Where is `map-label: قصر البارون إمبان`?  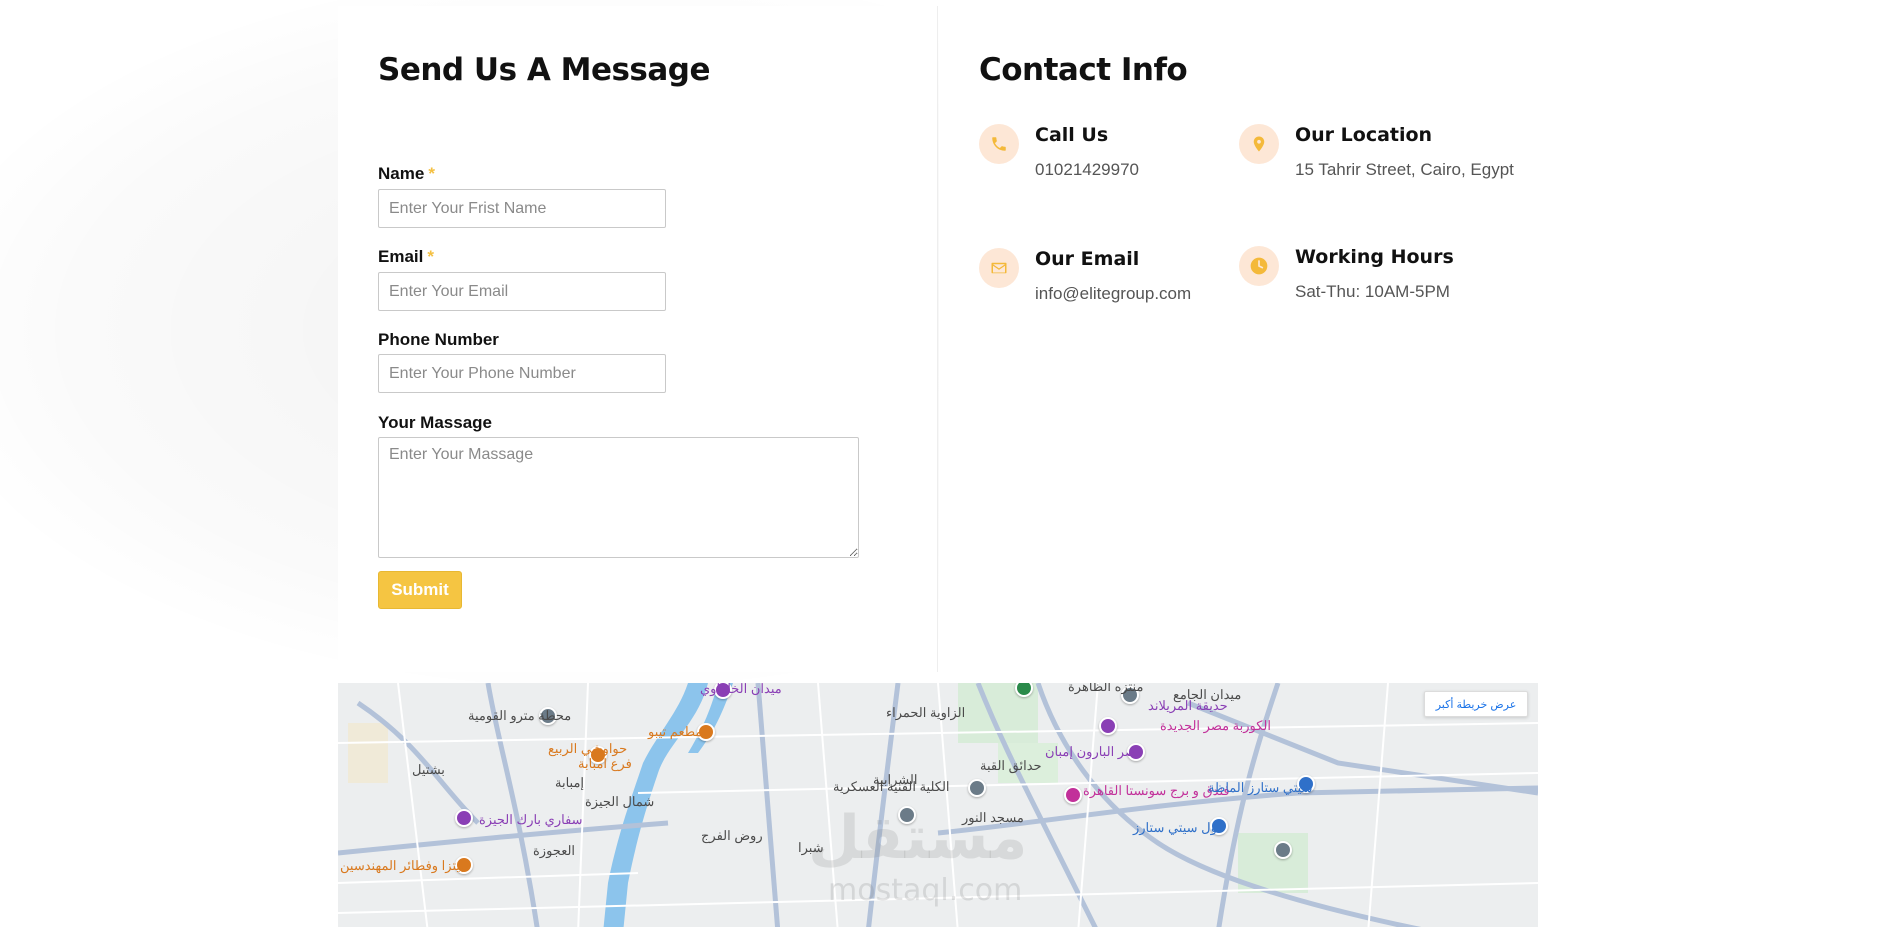
map-label: قصر البارون إمبان is located at coordinates (1094, 751).